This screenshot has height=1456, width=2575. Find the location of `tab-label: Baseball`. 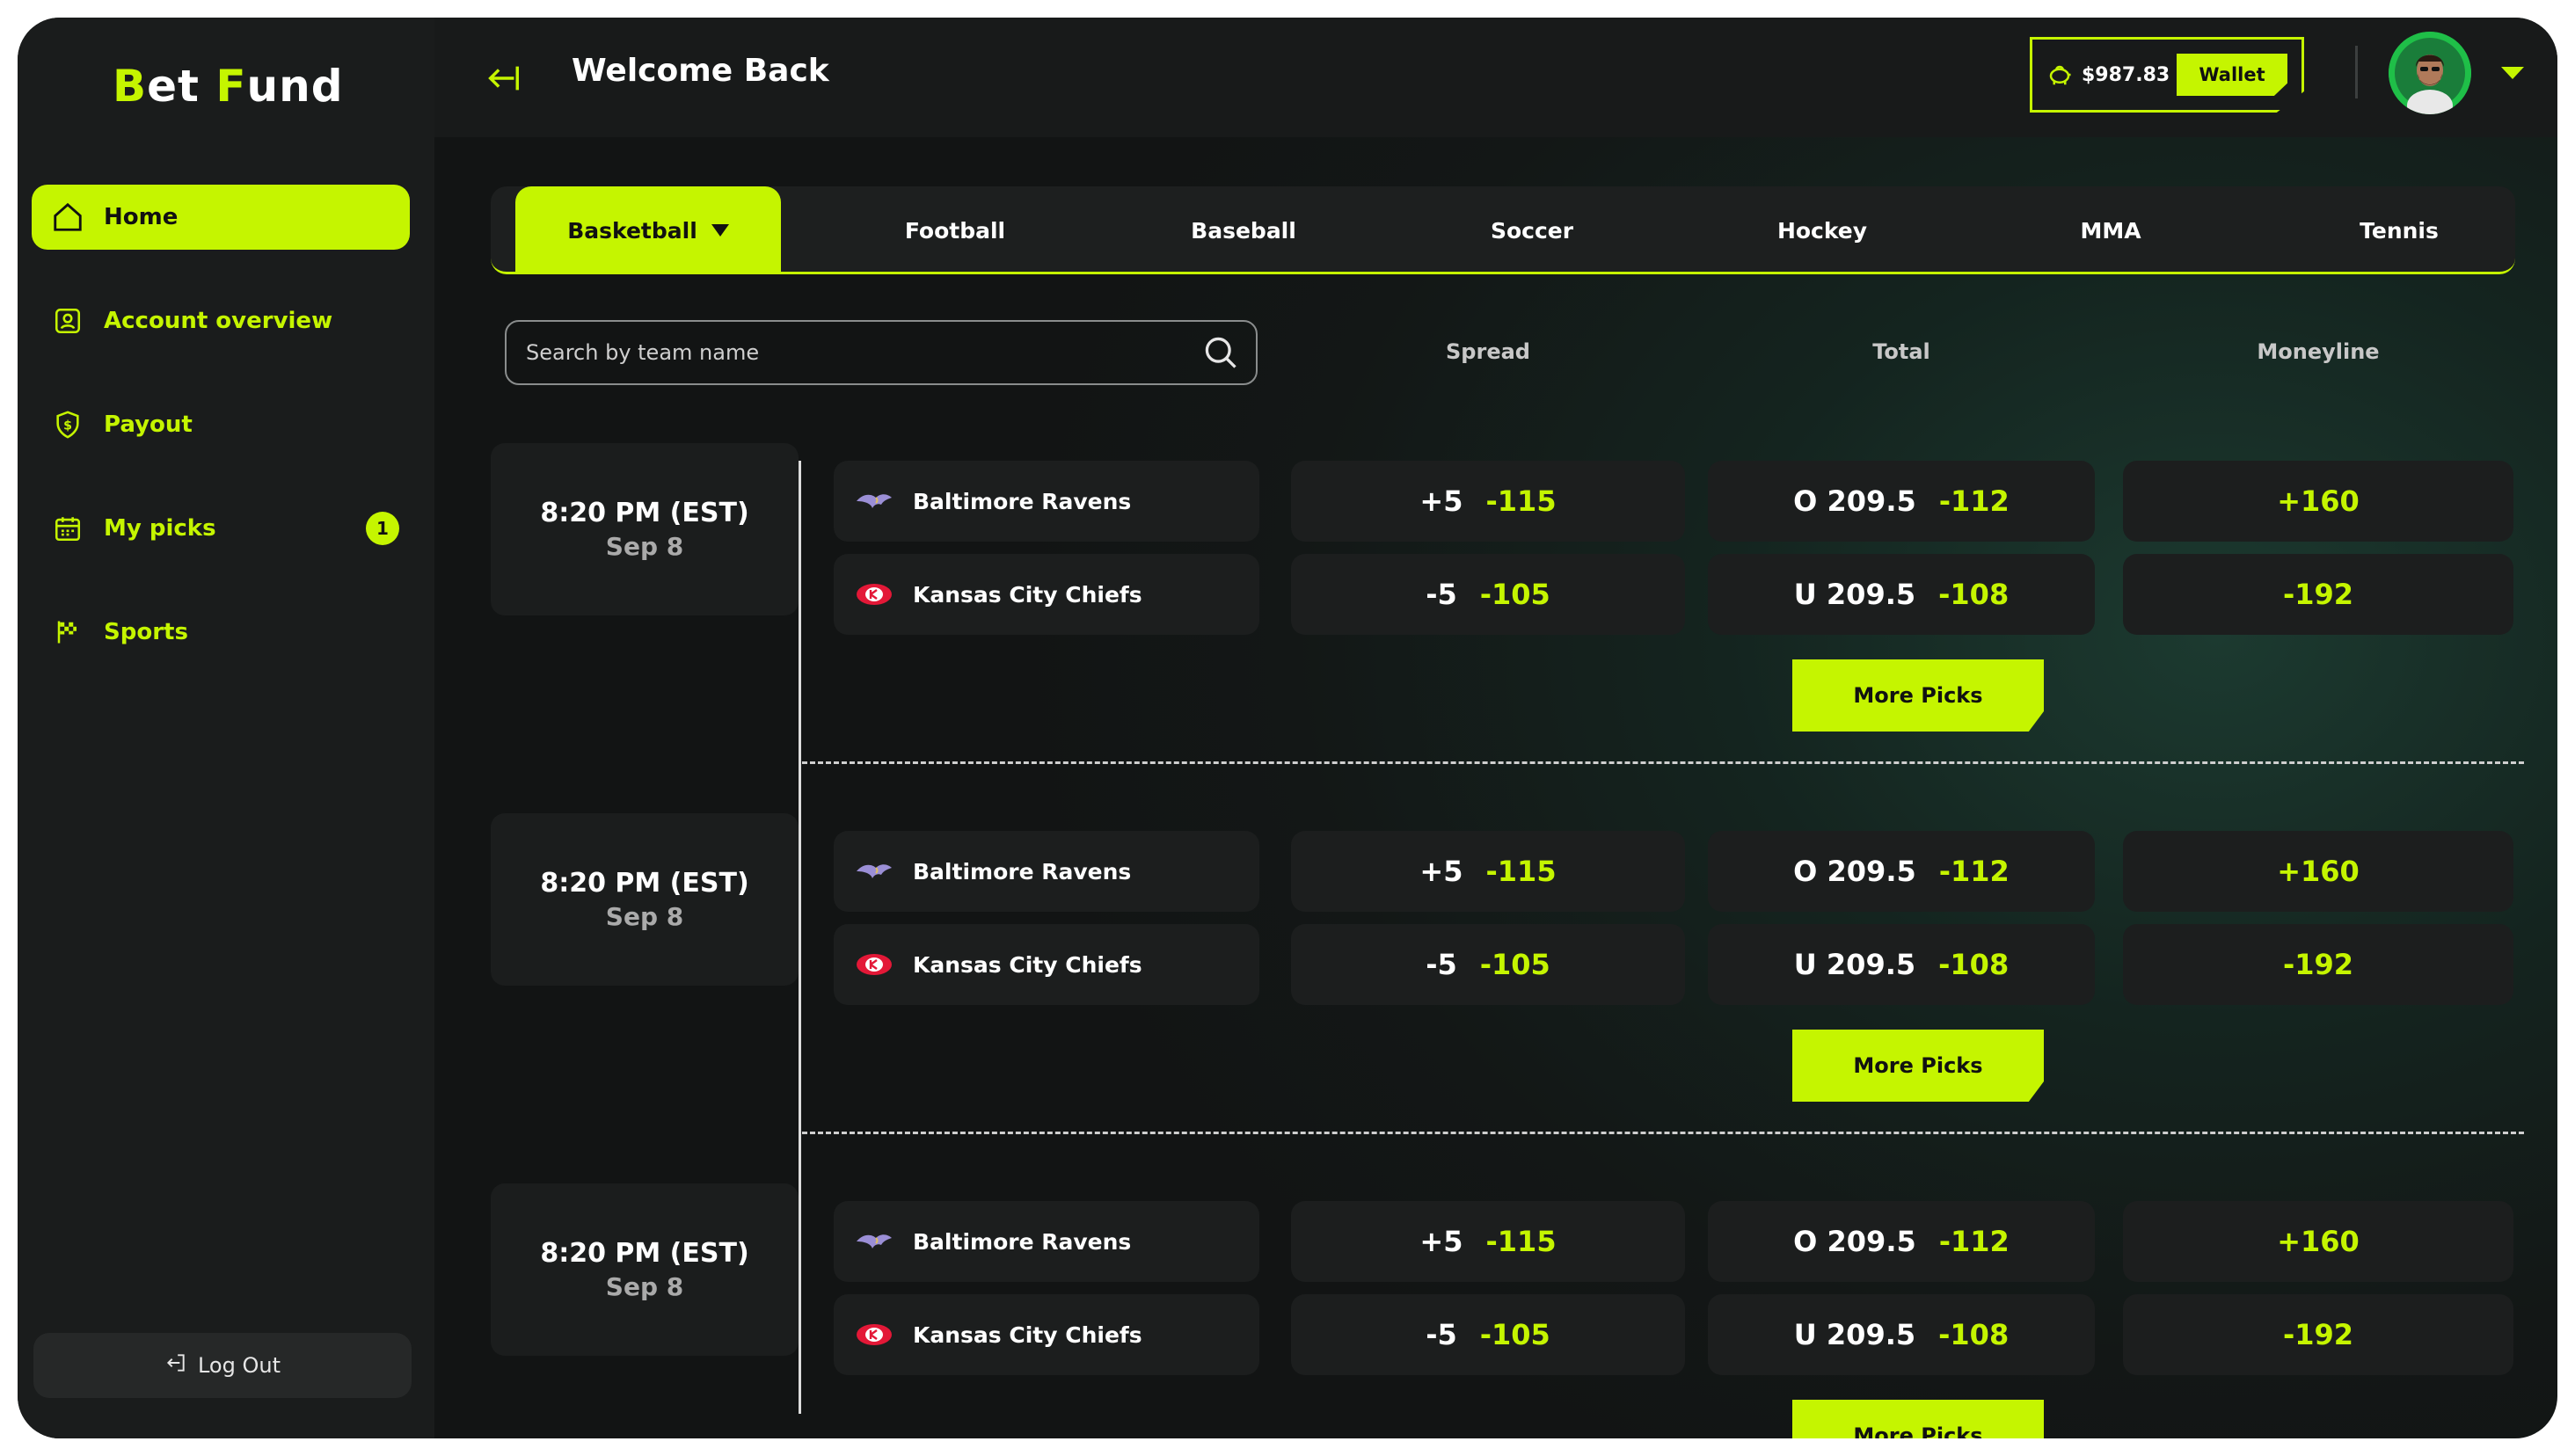

tab-label: Baseball is located at coordinates (1243, 230).